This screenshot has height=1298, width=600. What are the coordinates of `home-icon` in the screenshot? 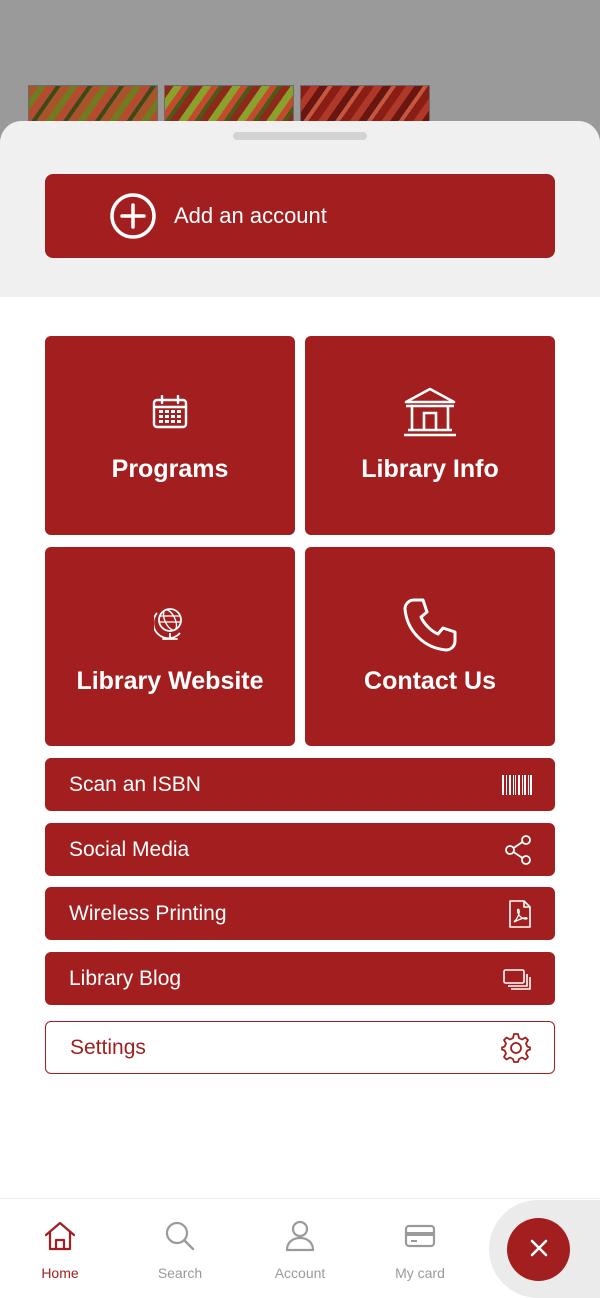 It's located at (60, 1236).